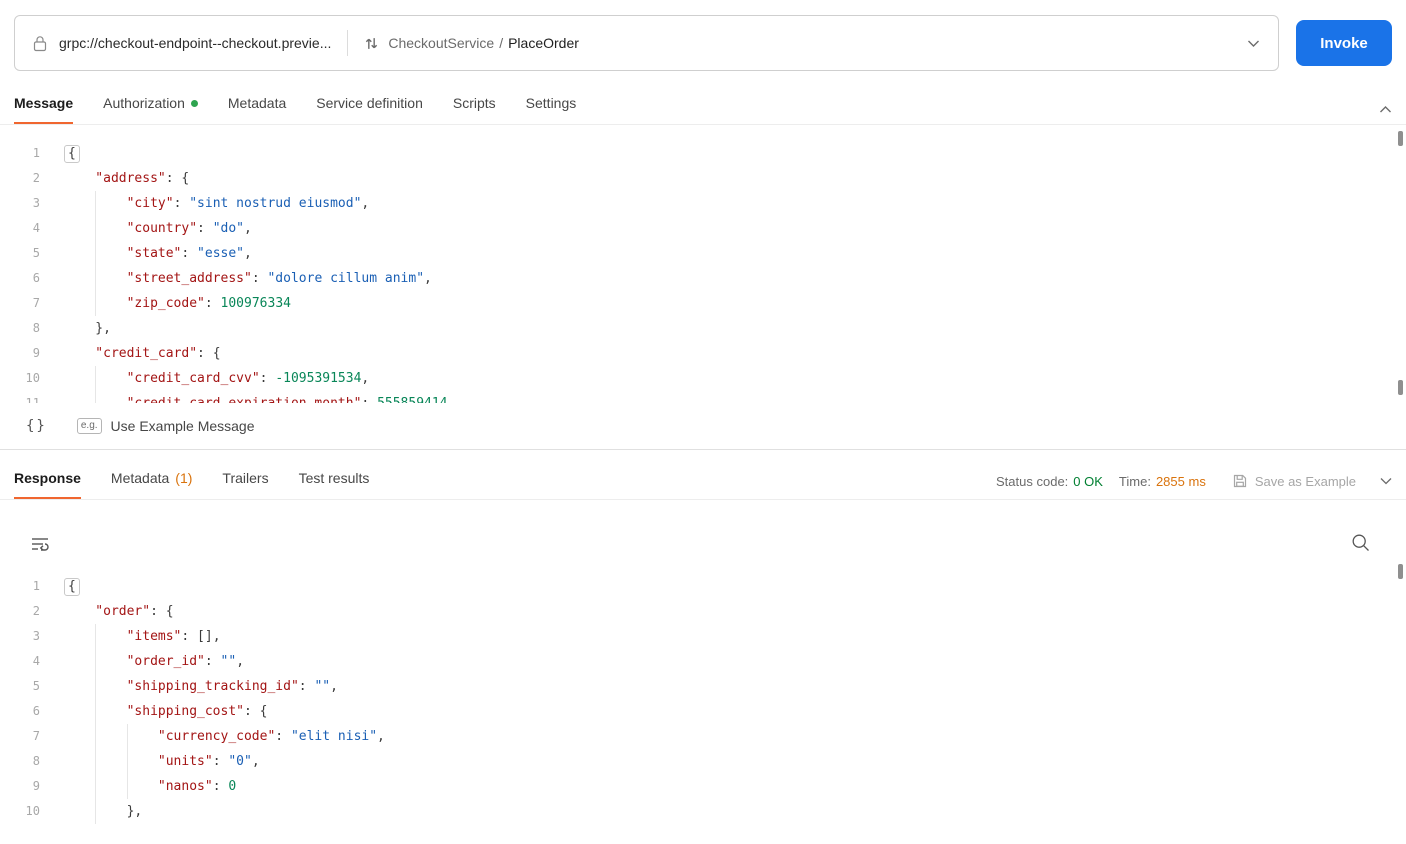 The height and width of the screenshot is (844, 1406). What do you see at coordinates (322, 686) in the screenshot?
I see `code-token: ""` at bounding box center [322, 686].